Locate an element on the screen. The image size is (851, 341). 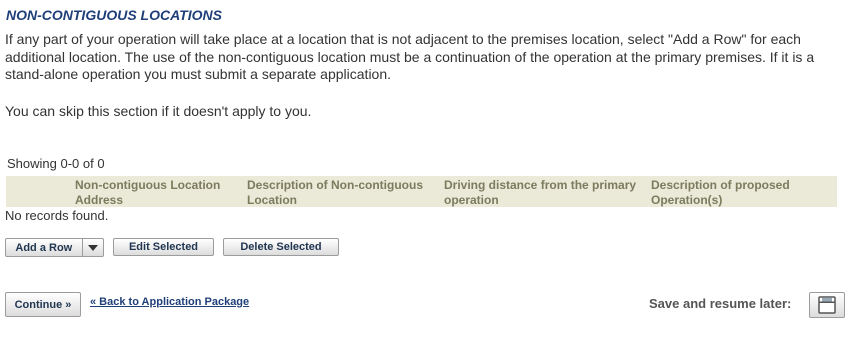
back-to-application-package-link: « Back to Application Package is located at coordinates (169, 302).